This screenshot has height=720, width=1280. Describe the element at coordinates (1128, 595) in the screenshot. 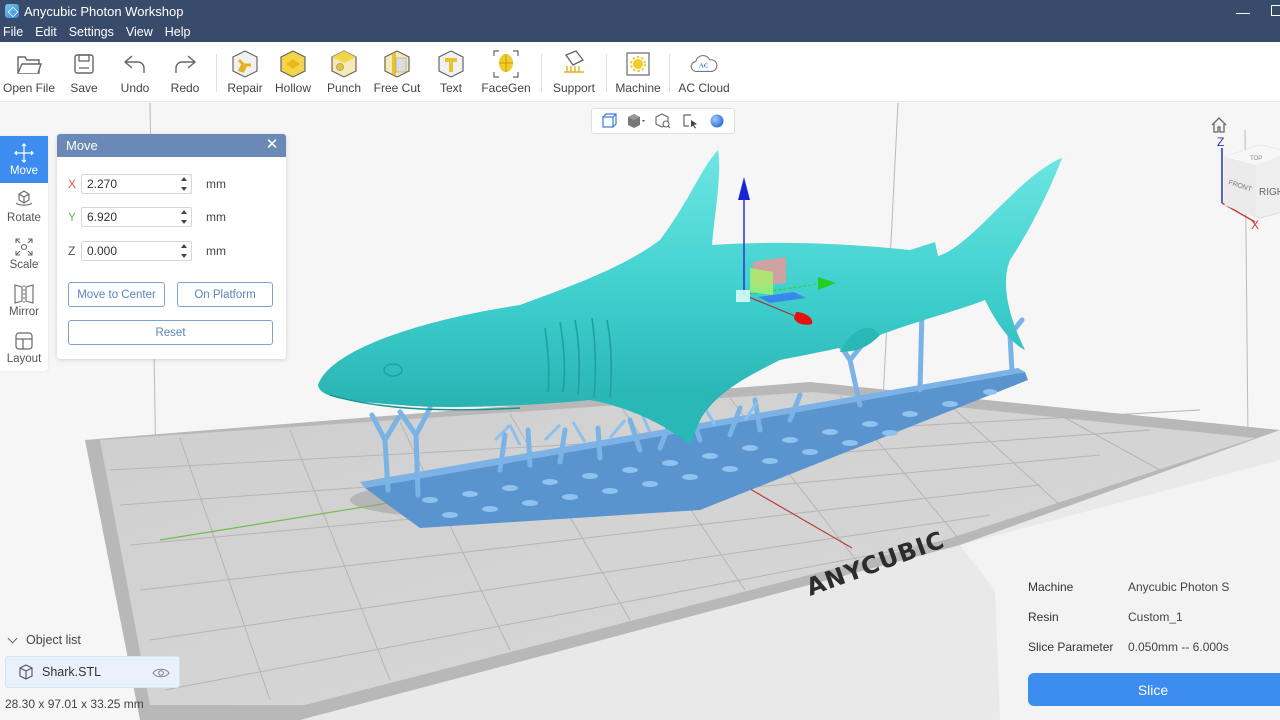

I see `machine-row: Machine Anycubic Photon S` at that location.